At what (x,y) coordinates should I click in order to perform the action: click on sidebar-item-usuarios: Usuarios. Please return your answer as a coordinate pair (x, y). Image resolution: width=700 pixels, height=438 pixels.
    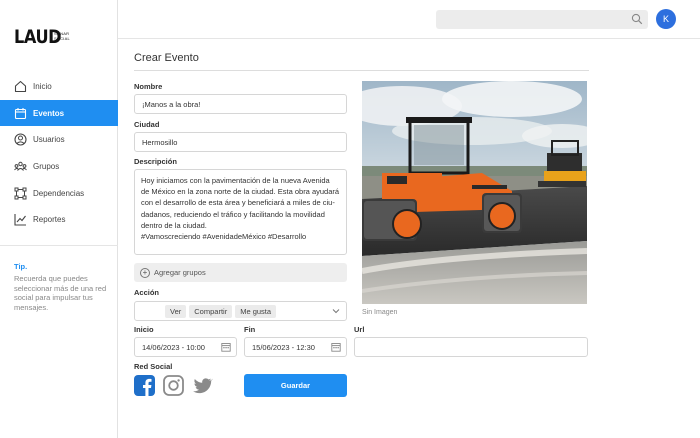
    Looking at the image, I should click on (59, 139).